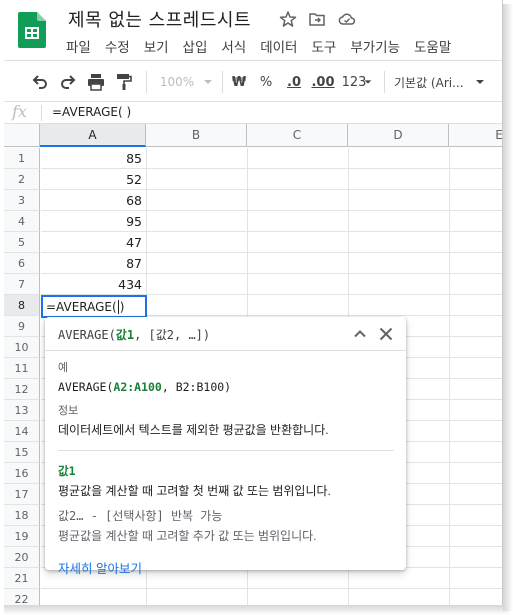 The width and height of the screenshot is (513, 615). Describe the element at coordinates (197, 158) in the screenshot. I see `cell-b1` at that location.